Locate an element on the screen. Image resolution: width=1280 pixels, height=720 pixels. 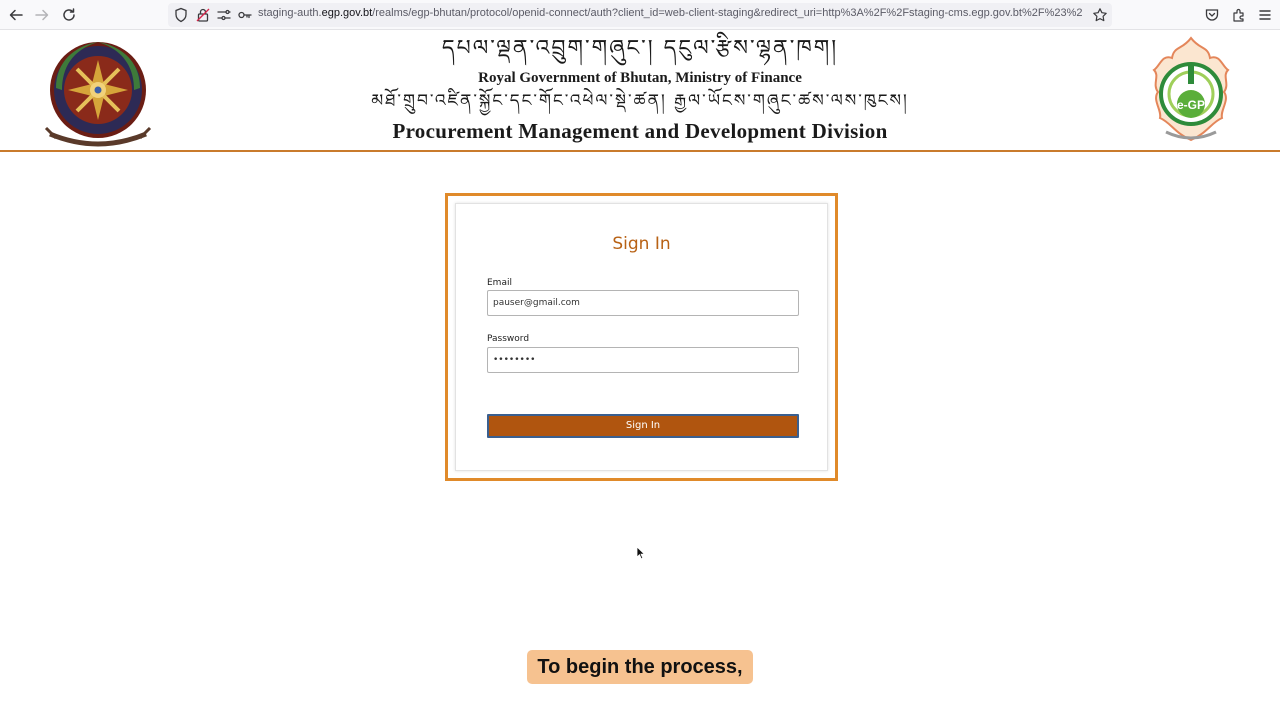
url-domain: egp.gov.bt is located at coordinates (347, 13).